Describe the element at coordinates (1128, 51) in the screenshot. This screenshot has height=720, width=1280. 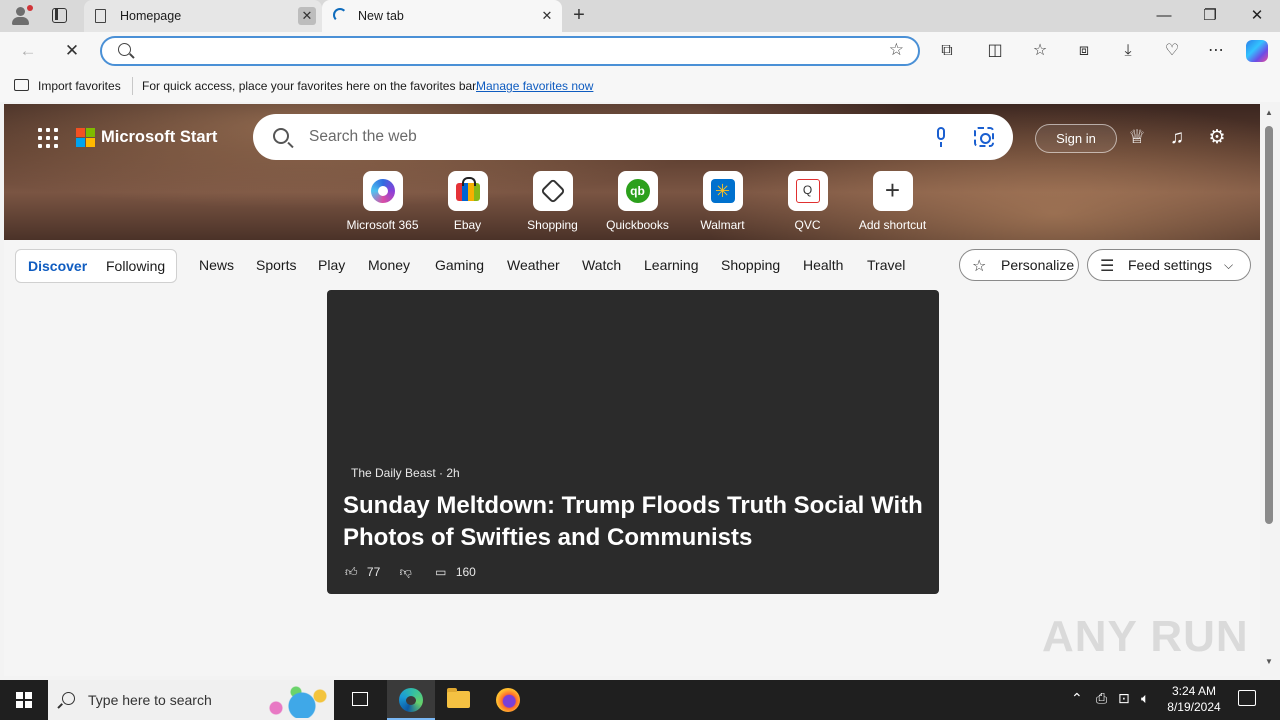
I see `downloads-icon: ⤓` at that location.